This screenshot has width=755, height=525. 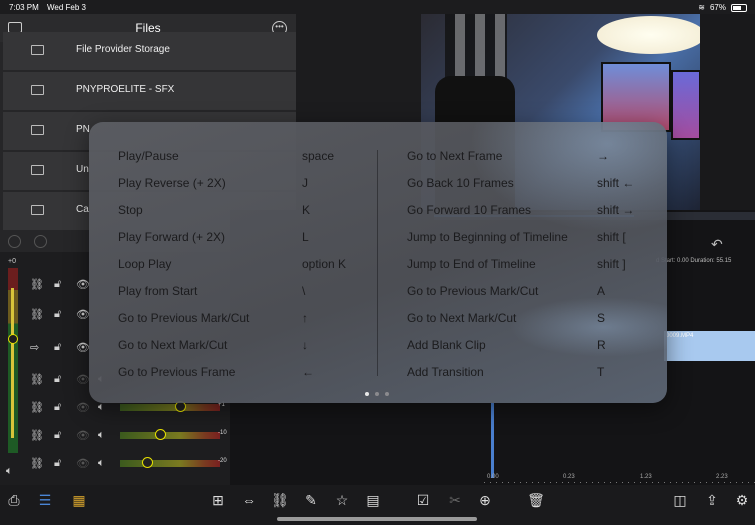 What do you see at coordinates (24, 7) in the screenshot?
I see `status-time: 7:03 PM` at bounding box center [24, 7].